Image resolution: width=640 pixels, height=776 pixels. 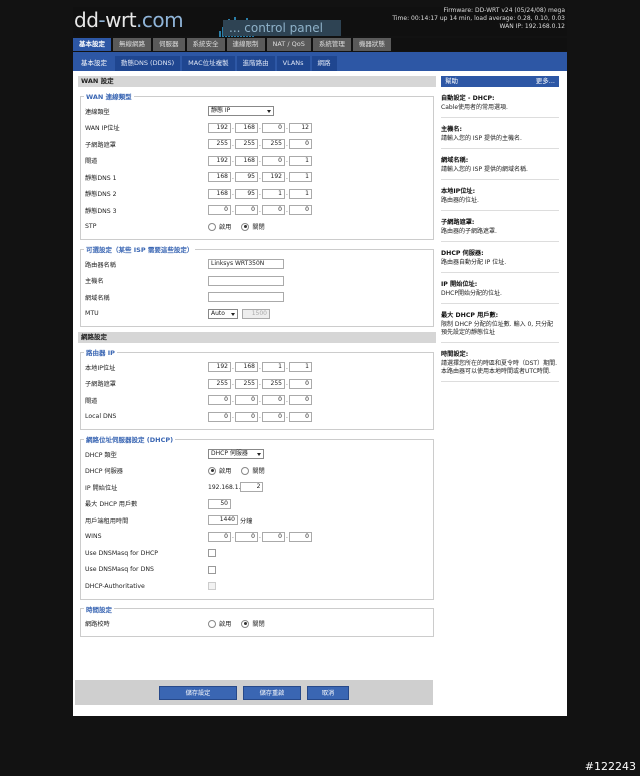 I want to click on tab-wireless: 無線網路, so click(x=132, y=44).